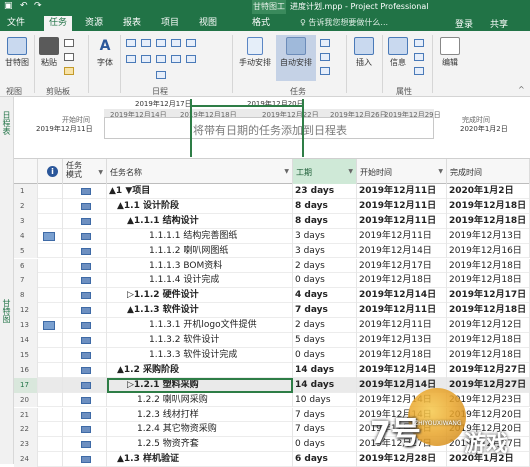 The image size is (530, 467). I want to click on timeline-bar: 将带有日期的任务添加到日程表, so click(269, 128).